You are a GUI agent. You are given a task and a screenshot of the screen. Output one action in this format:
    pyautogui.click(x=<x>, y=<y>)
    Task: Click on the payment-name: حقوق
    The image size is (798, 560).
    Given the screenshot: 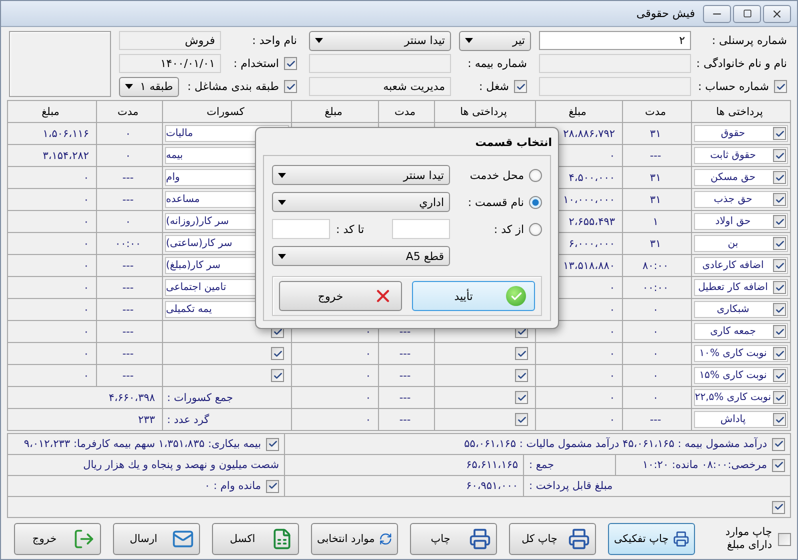 What is the action you would take?
    pyautogui.click(x=733, y=133)
    